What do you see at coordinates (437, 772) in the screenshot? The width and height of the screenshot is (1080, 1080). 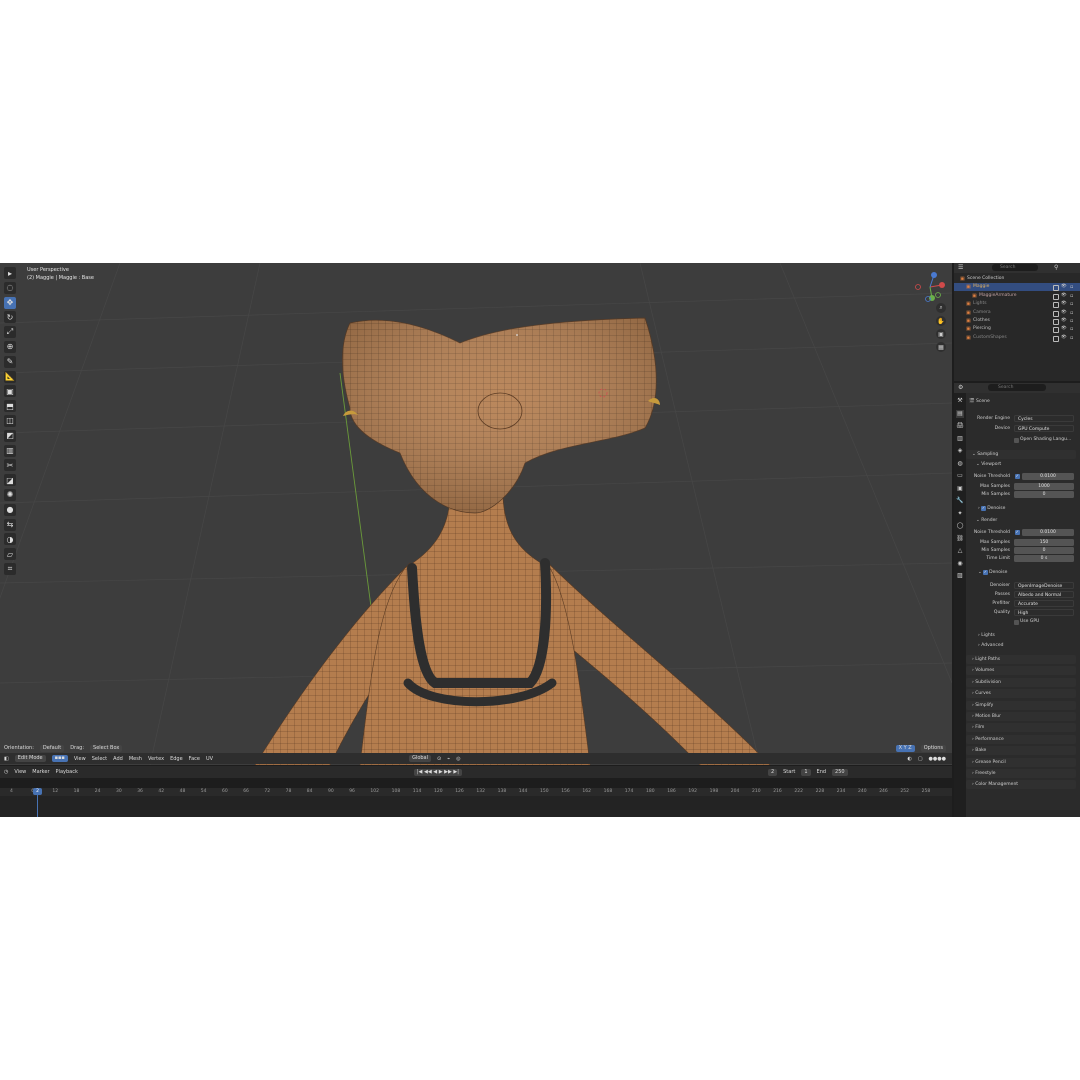 I see `playback-controls: |◀ ◀◀ ◀ ▶ ▶▶ ▶|` at bounding box center [437, 772].